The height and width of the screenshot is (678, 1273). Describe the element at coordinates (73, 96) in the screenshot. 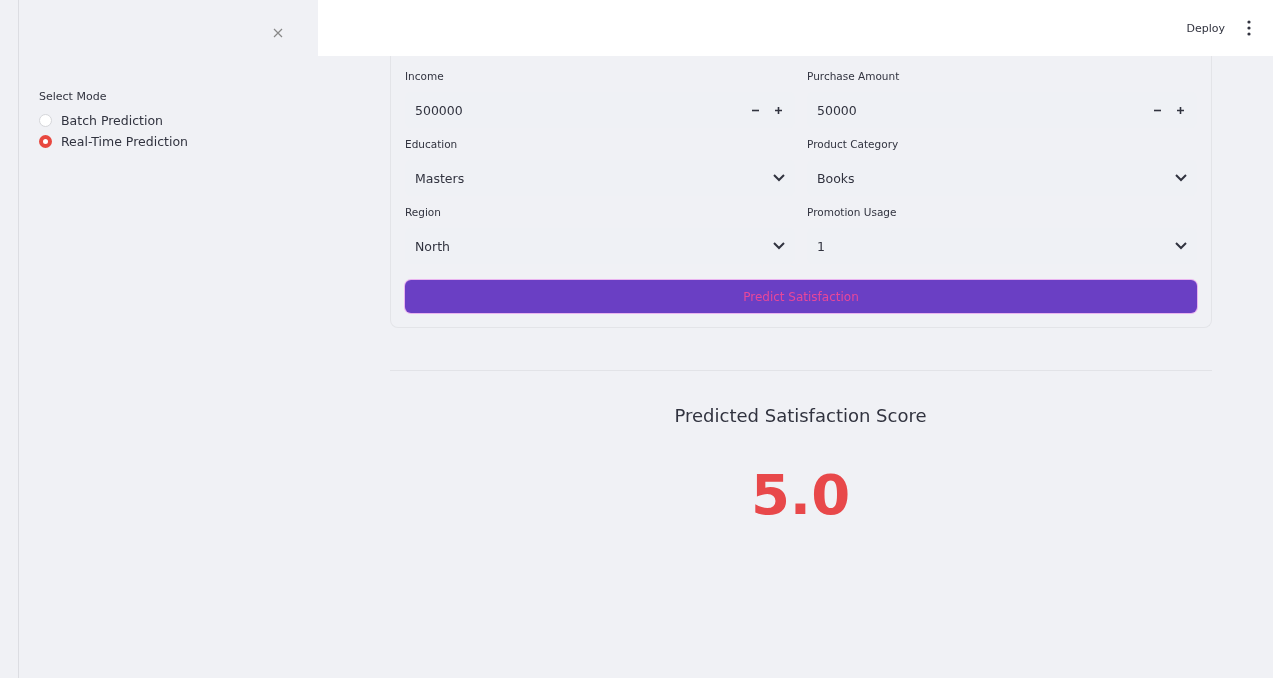

I see `radio-group-label: Select Mode` at that location.